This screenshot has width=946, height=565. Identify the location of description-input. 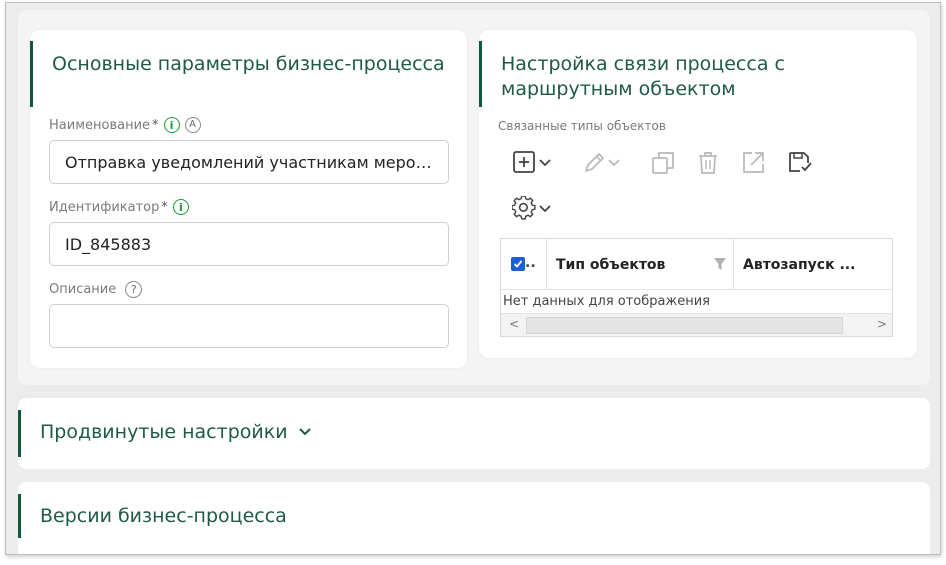
(249, 326).